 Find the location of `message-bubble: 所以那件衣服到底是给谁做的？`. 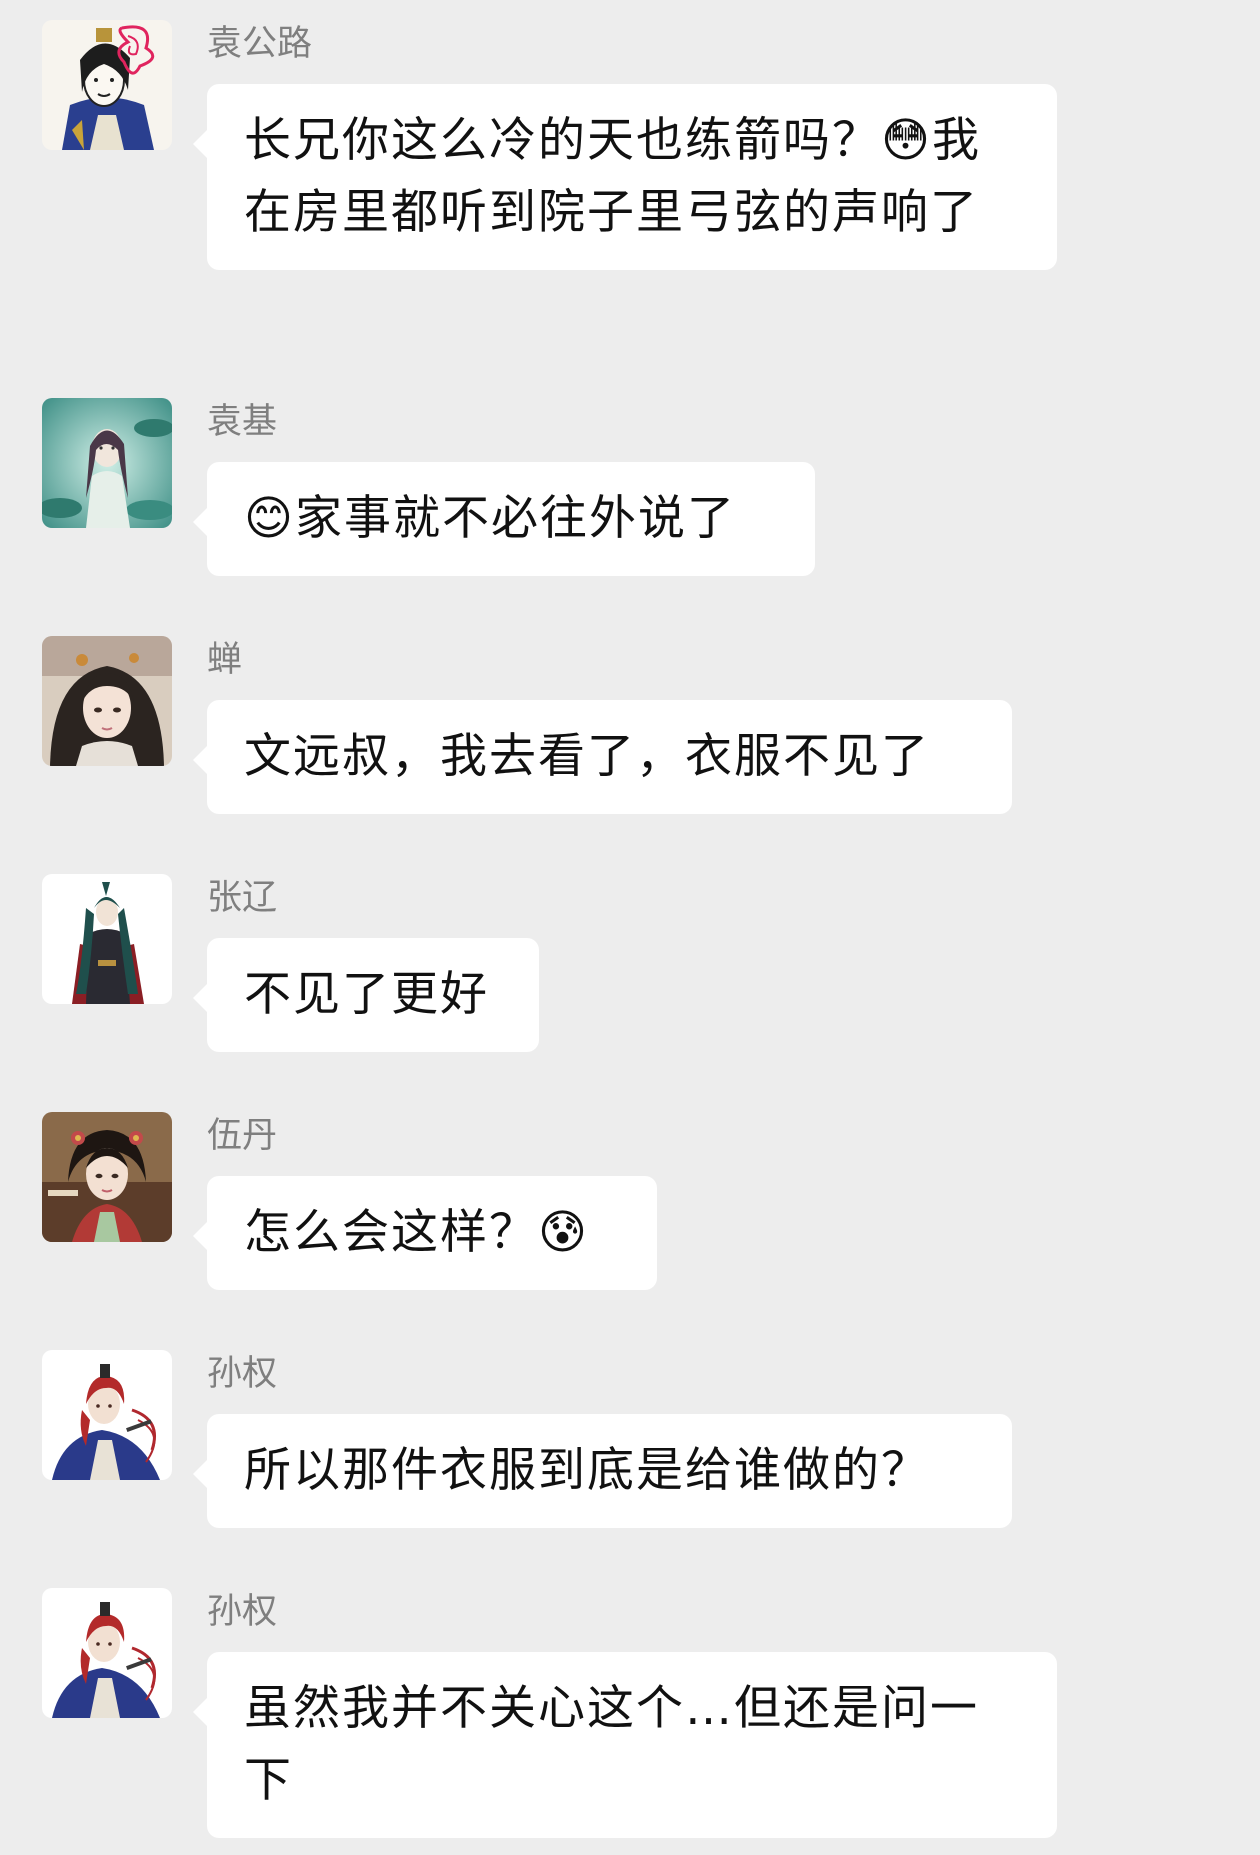

message-bubble: 所以那件衣服到底是给谁做的？ is located at coordinates (602, 1471).